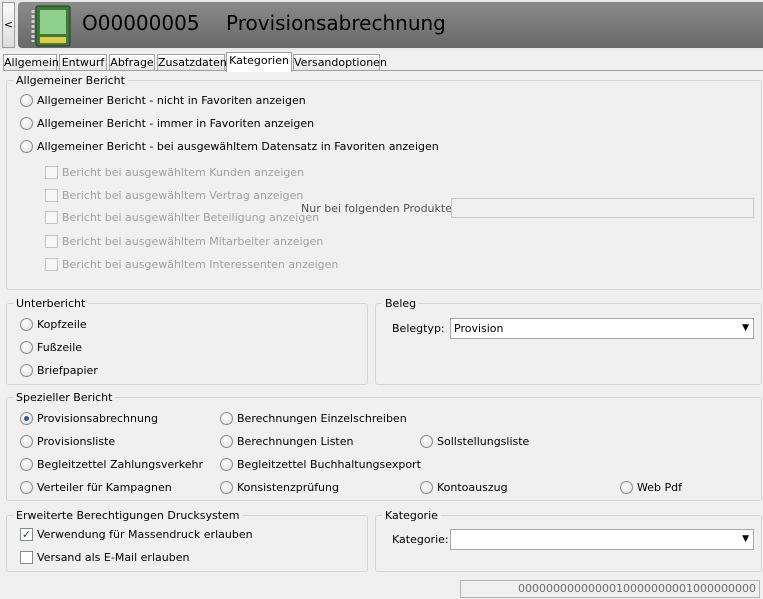 The width and height of the screenshot is (763, 599). Describe the element at coordinates (295, 441) in the screenshot. I see `radio-label: Berechnungen Listen` at that location.